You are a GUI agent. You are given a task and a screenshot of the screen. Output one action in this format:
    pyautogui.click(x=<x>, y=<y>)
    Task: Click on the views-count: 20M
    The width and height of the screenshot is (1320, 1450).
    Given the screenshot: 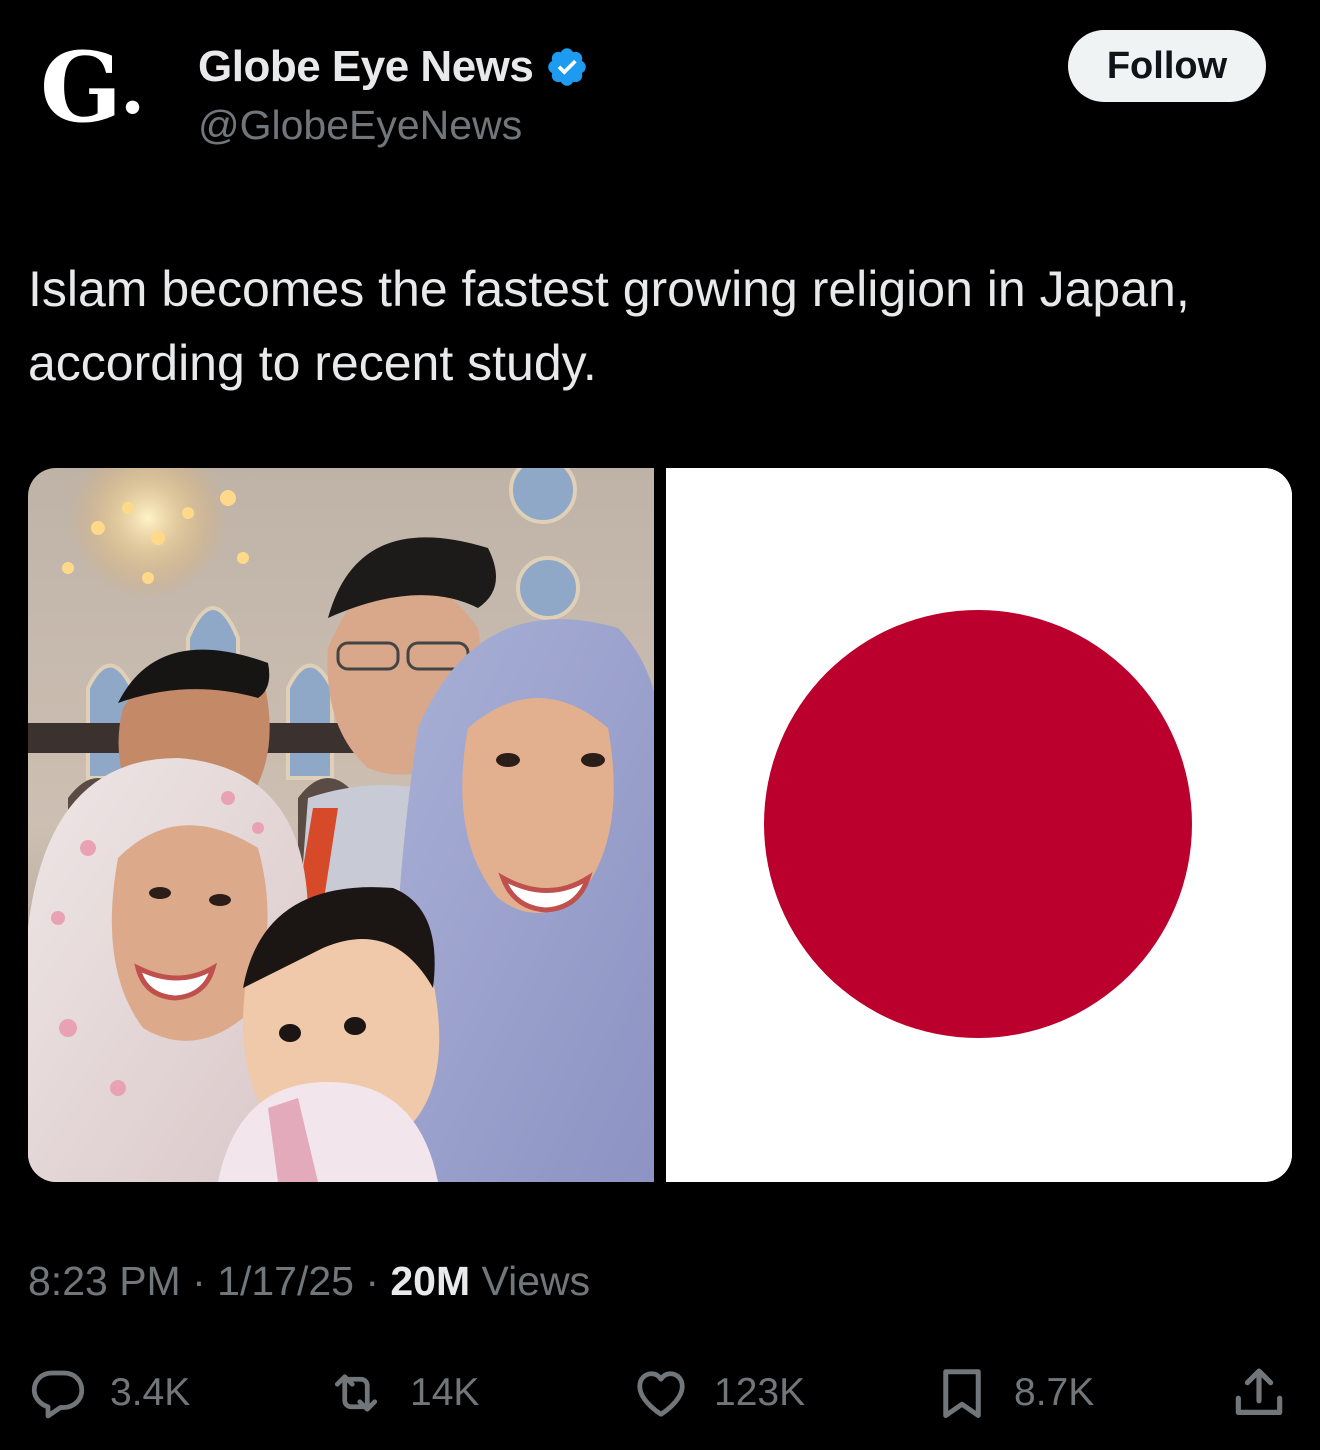 What is the action you would take?
    pyautogui.click(x=430, y=1281)
    